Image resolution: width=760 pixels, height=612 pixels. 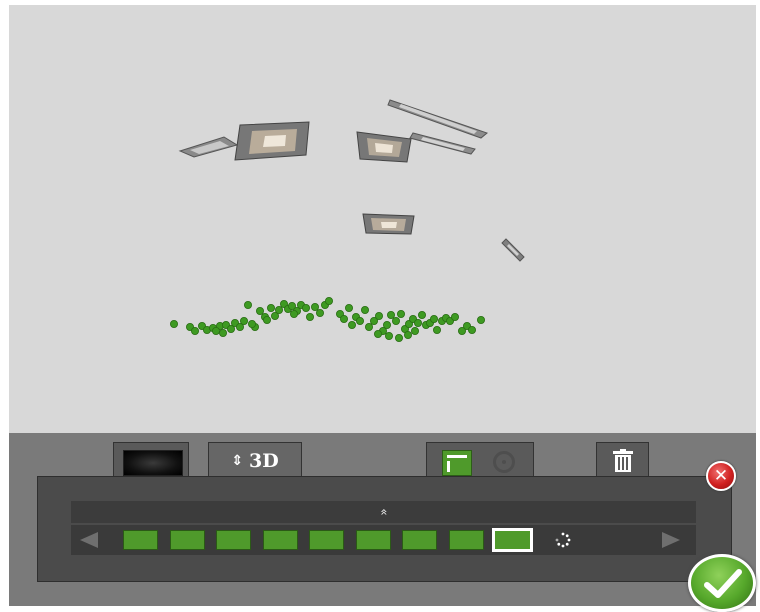 I want to click on frame-row, so click(x=383, y=540).